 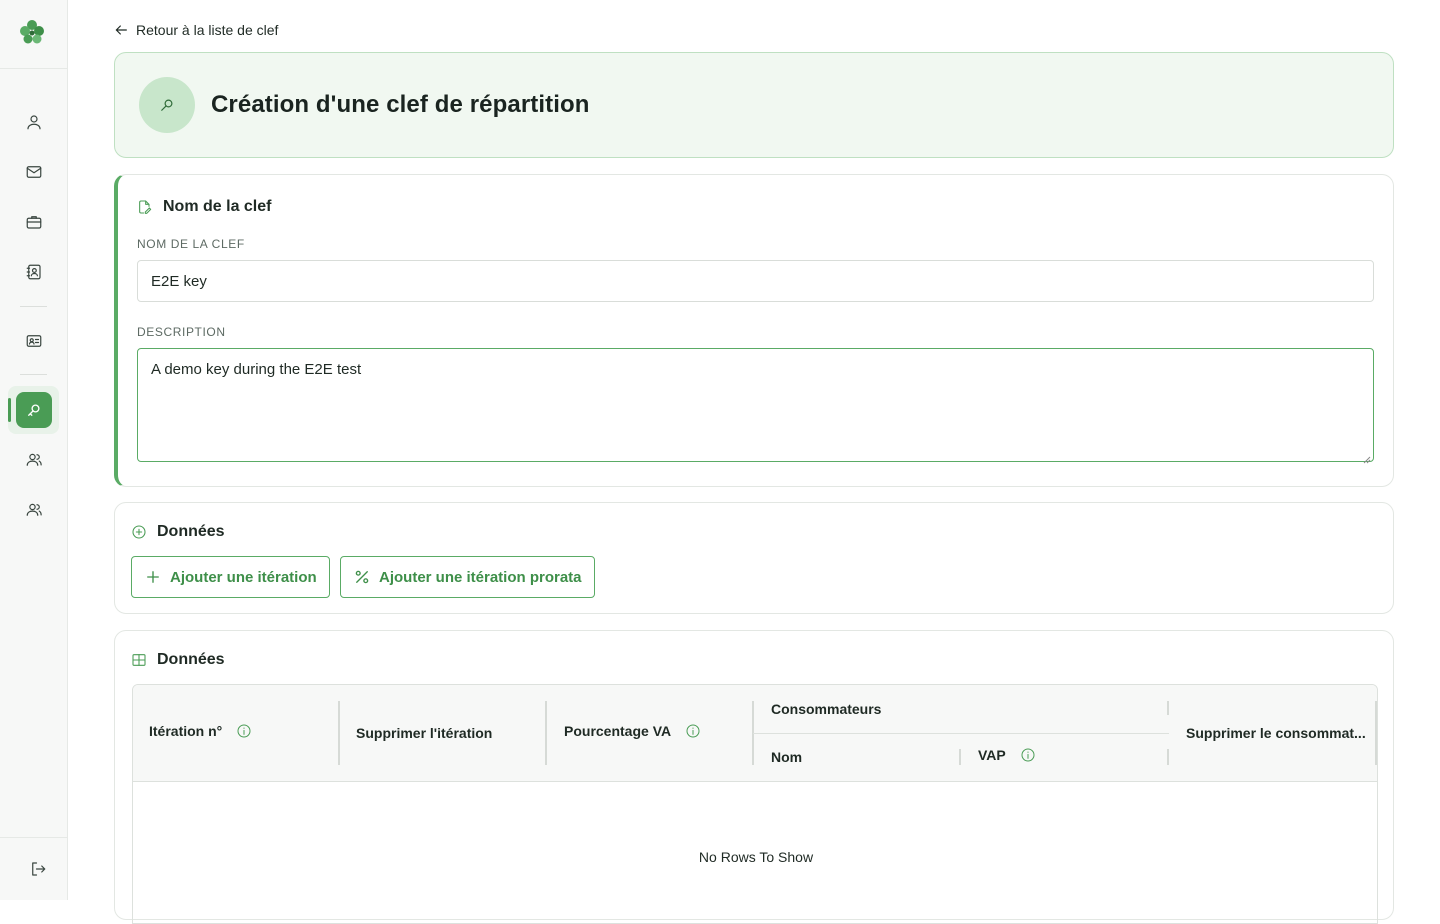 What do you see at coordinates (9, 410) in the screenshot?
I see `active-indicator` at bounding box center [9, 410].